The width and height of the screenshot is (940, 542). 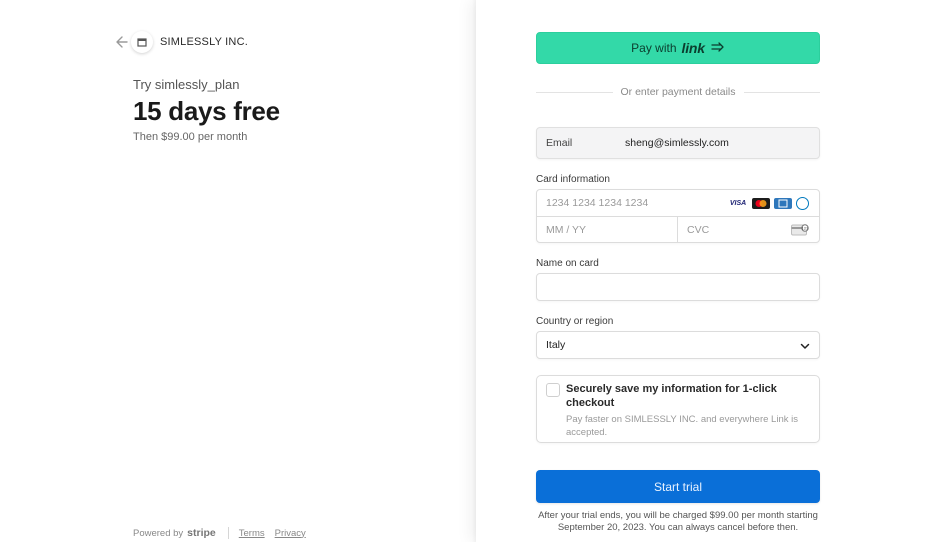 I want to click on name-on-card-label: Name on card, so click(x=567, y=263).